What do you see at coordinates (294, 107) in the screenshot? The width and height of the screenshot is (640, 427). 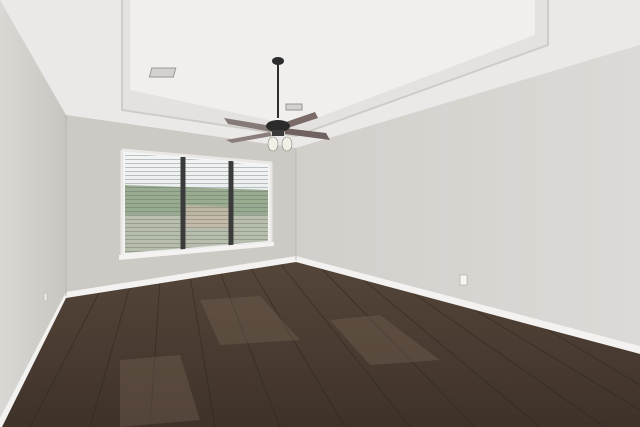 I see `ceiling-vent-small` at bounding box center [294, 107].